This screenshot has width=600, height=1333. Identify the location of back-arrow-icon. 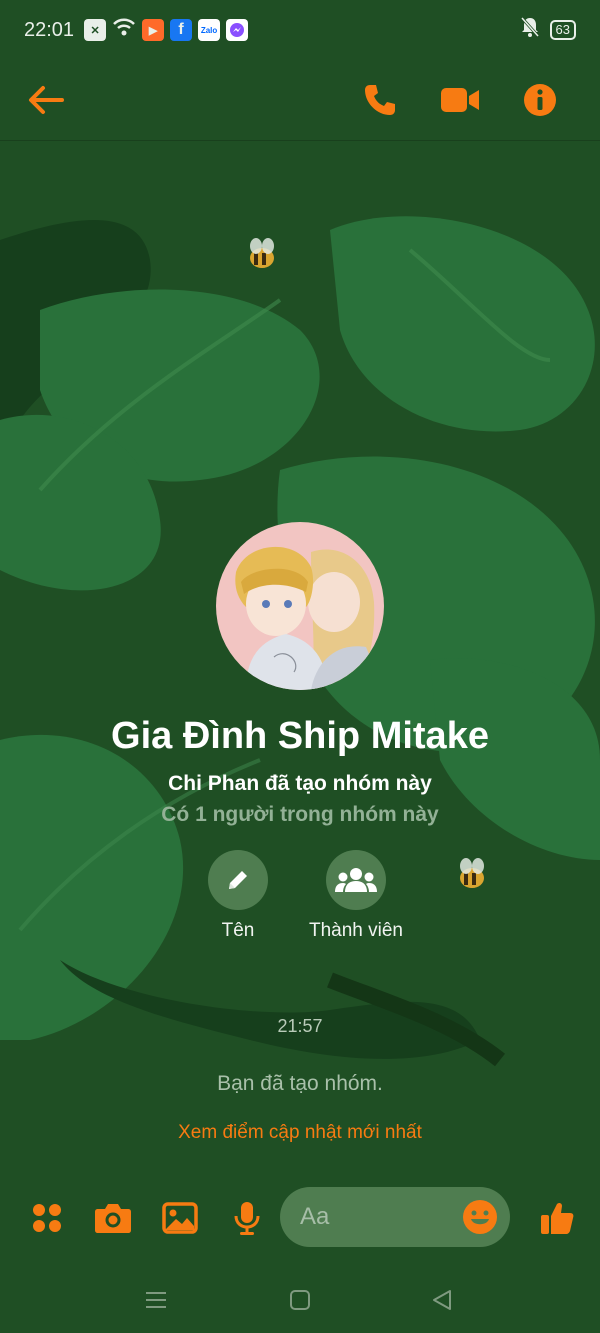
(46, 100).